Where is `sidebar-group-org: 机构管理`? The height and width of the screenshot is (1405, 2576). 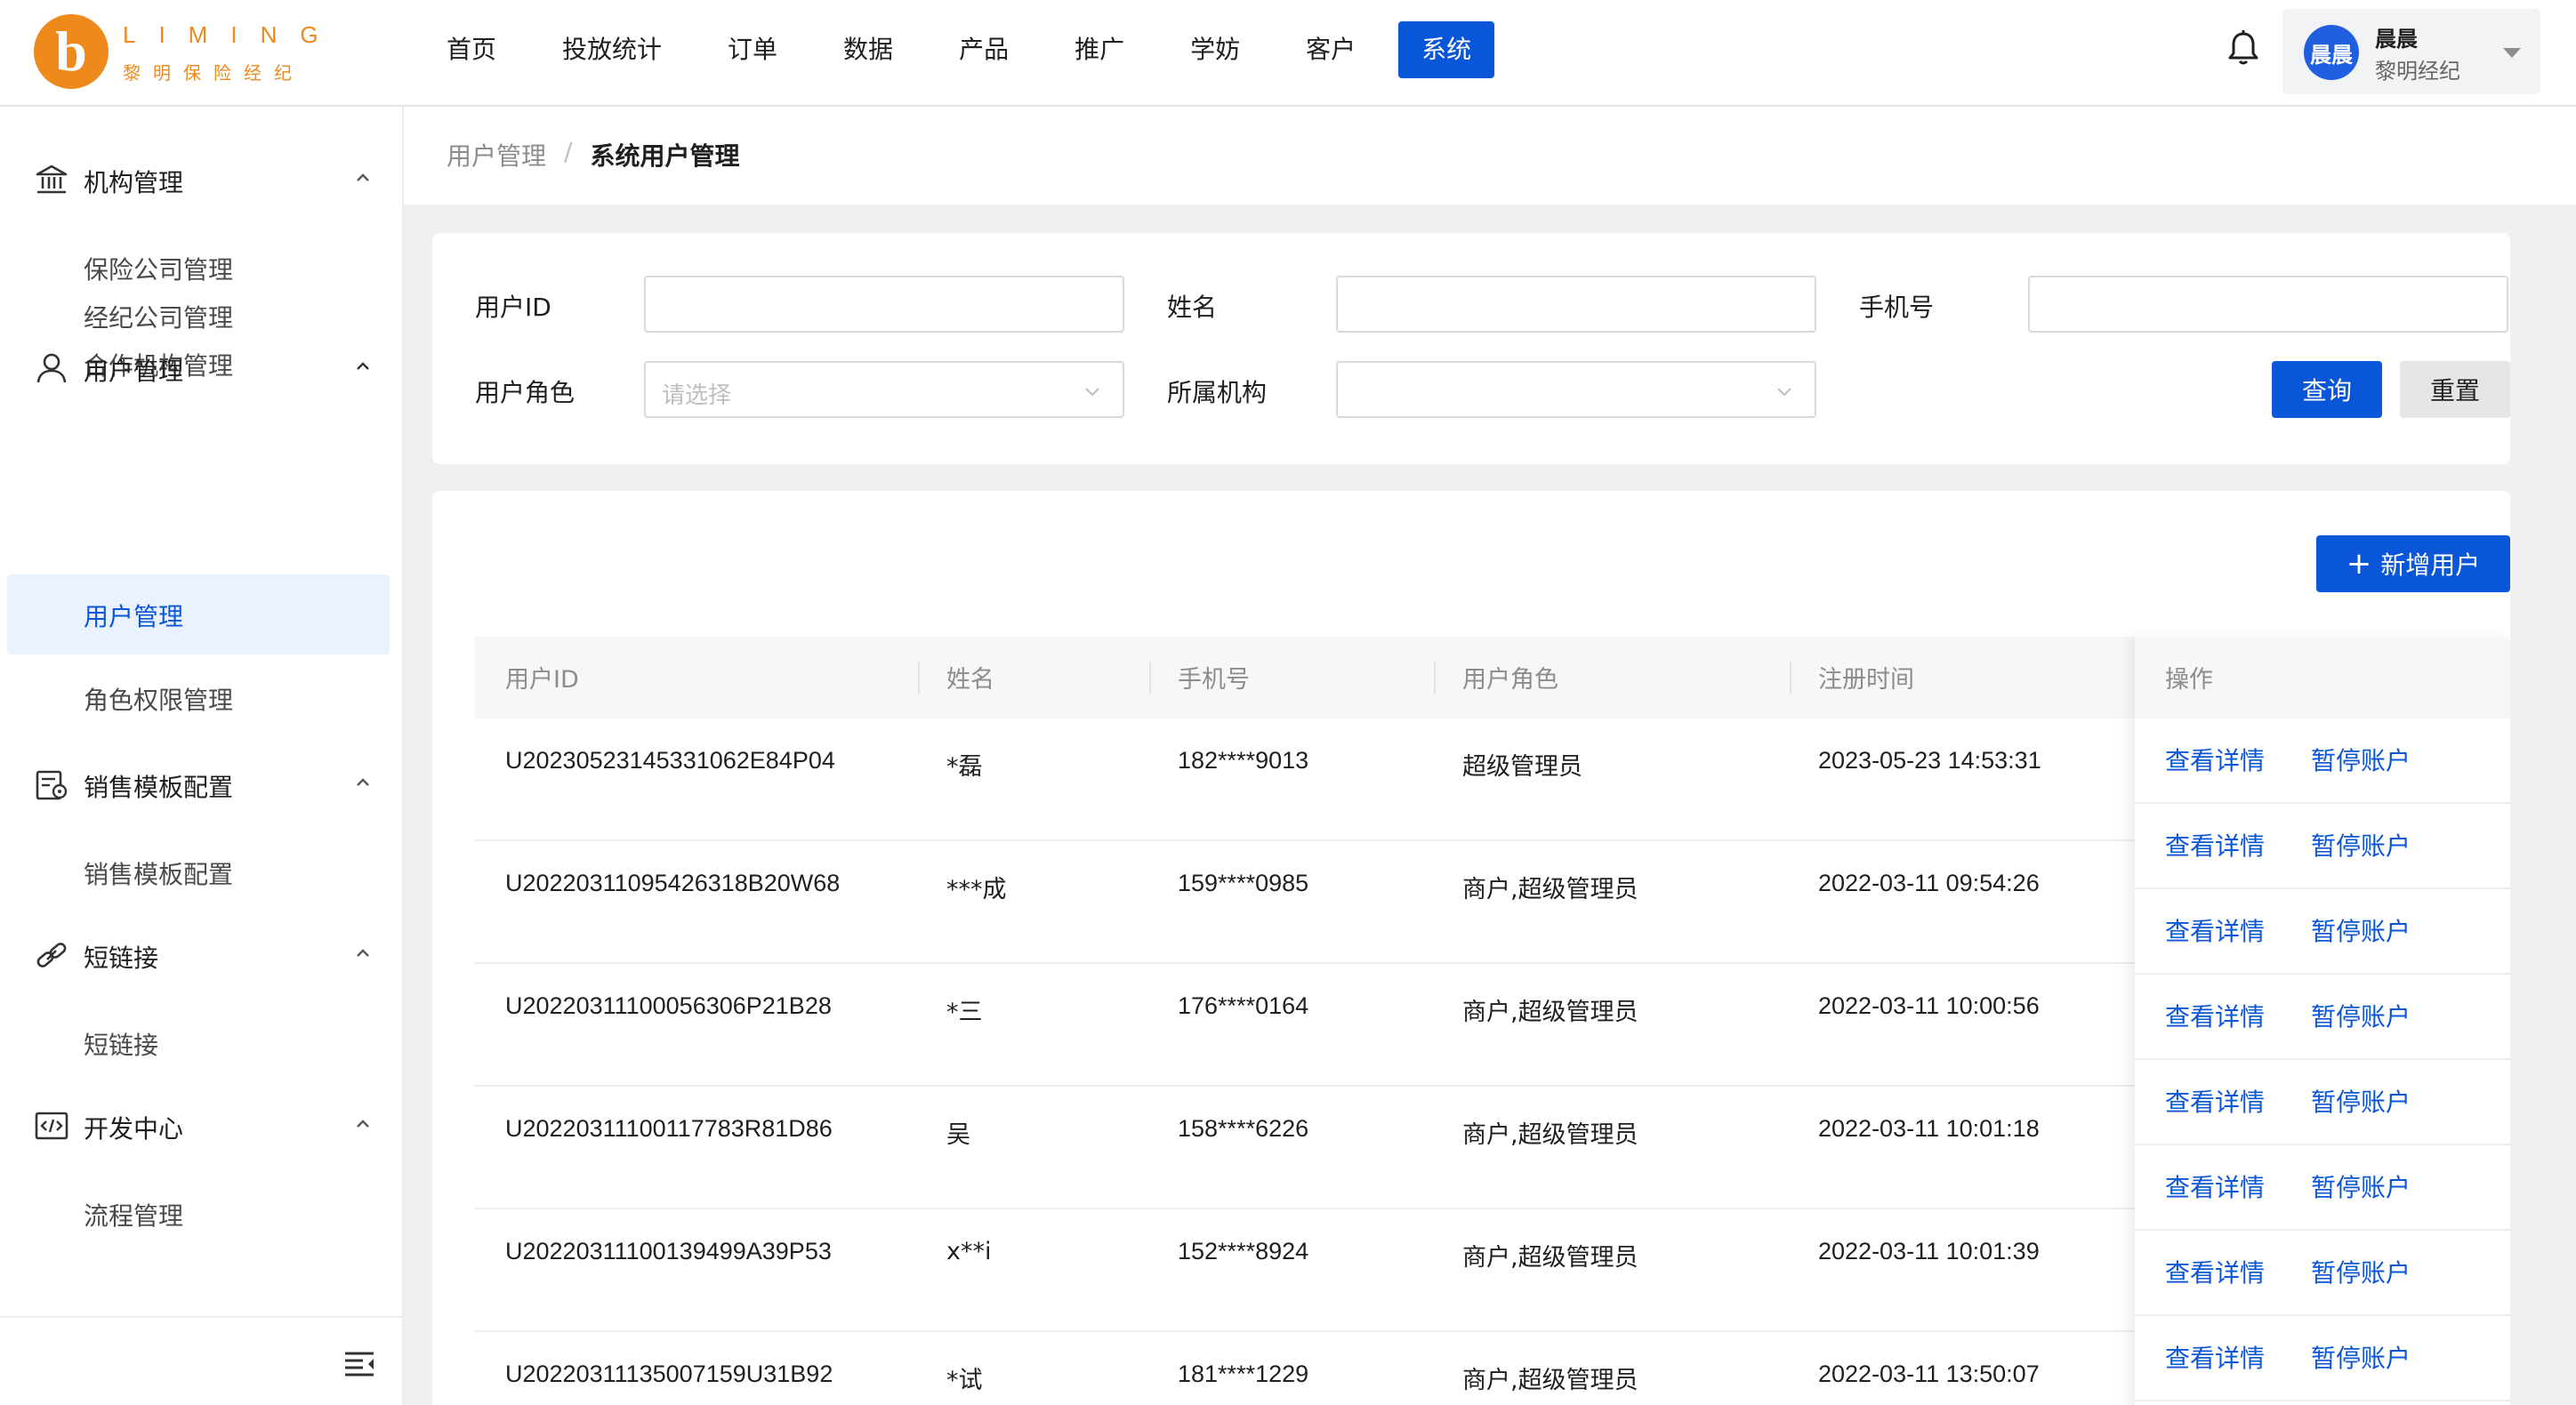 sidebar-group-org: 机构管理 is located at coordinates (202, 180).